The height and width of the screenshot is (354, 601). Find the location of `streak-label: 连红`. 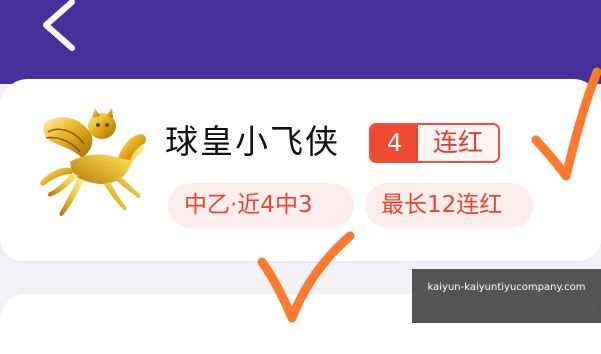

streak-label: 连红 is located at coordinates (457, 142).